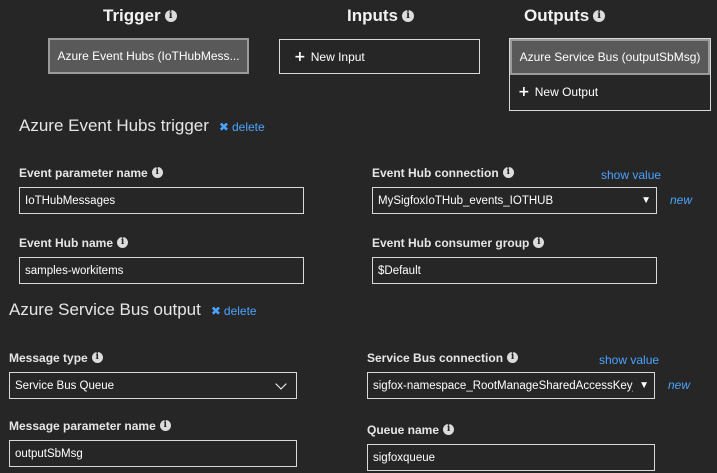 This screenshot has height=473, width=717. I want to click on label-text: Event Hub connection, so click(435, 173).